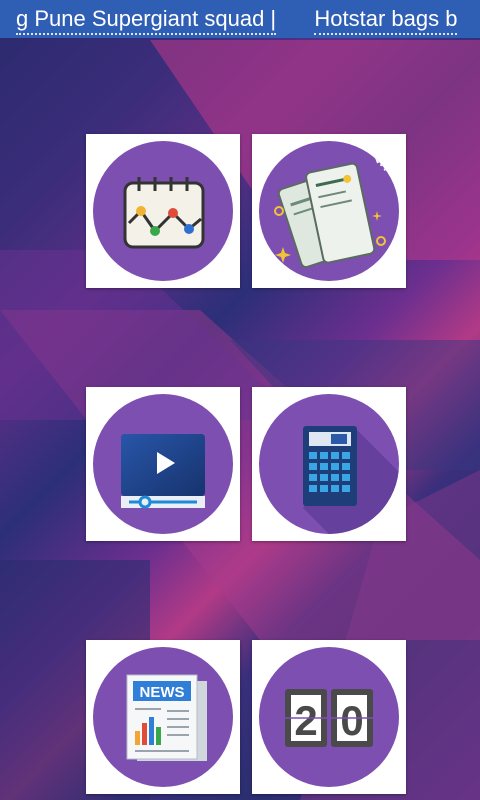 The image size is (480, 800). What do you see at coordinates (162, 692) in the screenshot?
I see `news-icon-label: NEWS` at bounding box center [162, 692].